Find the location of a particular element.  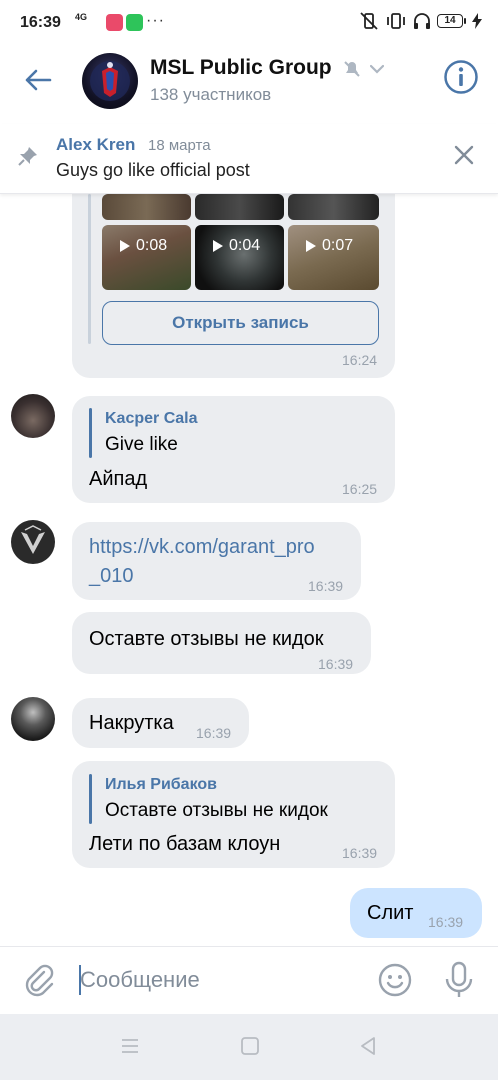

emoji-icon is located at coordinates (395, 980).